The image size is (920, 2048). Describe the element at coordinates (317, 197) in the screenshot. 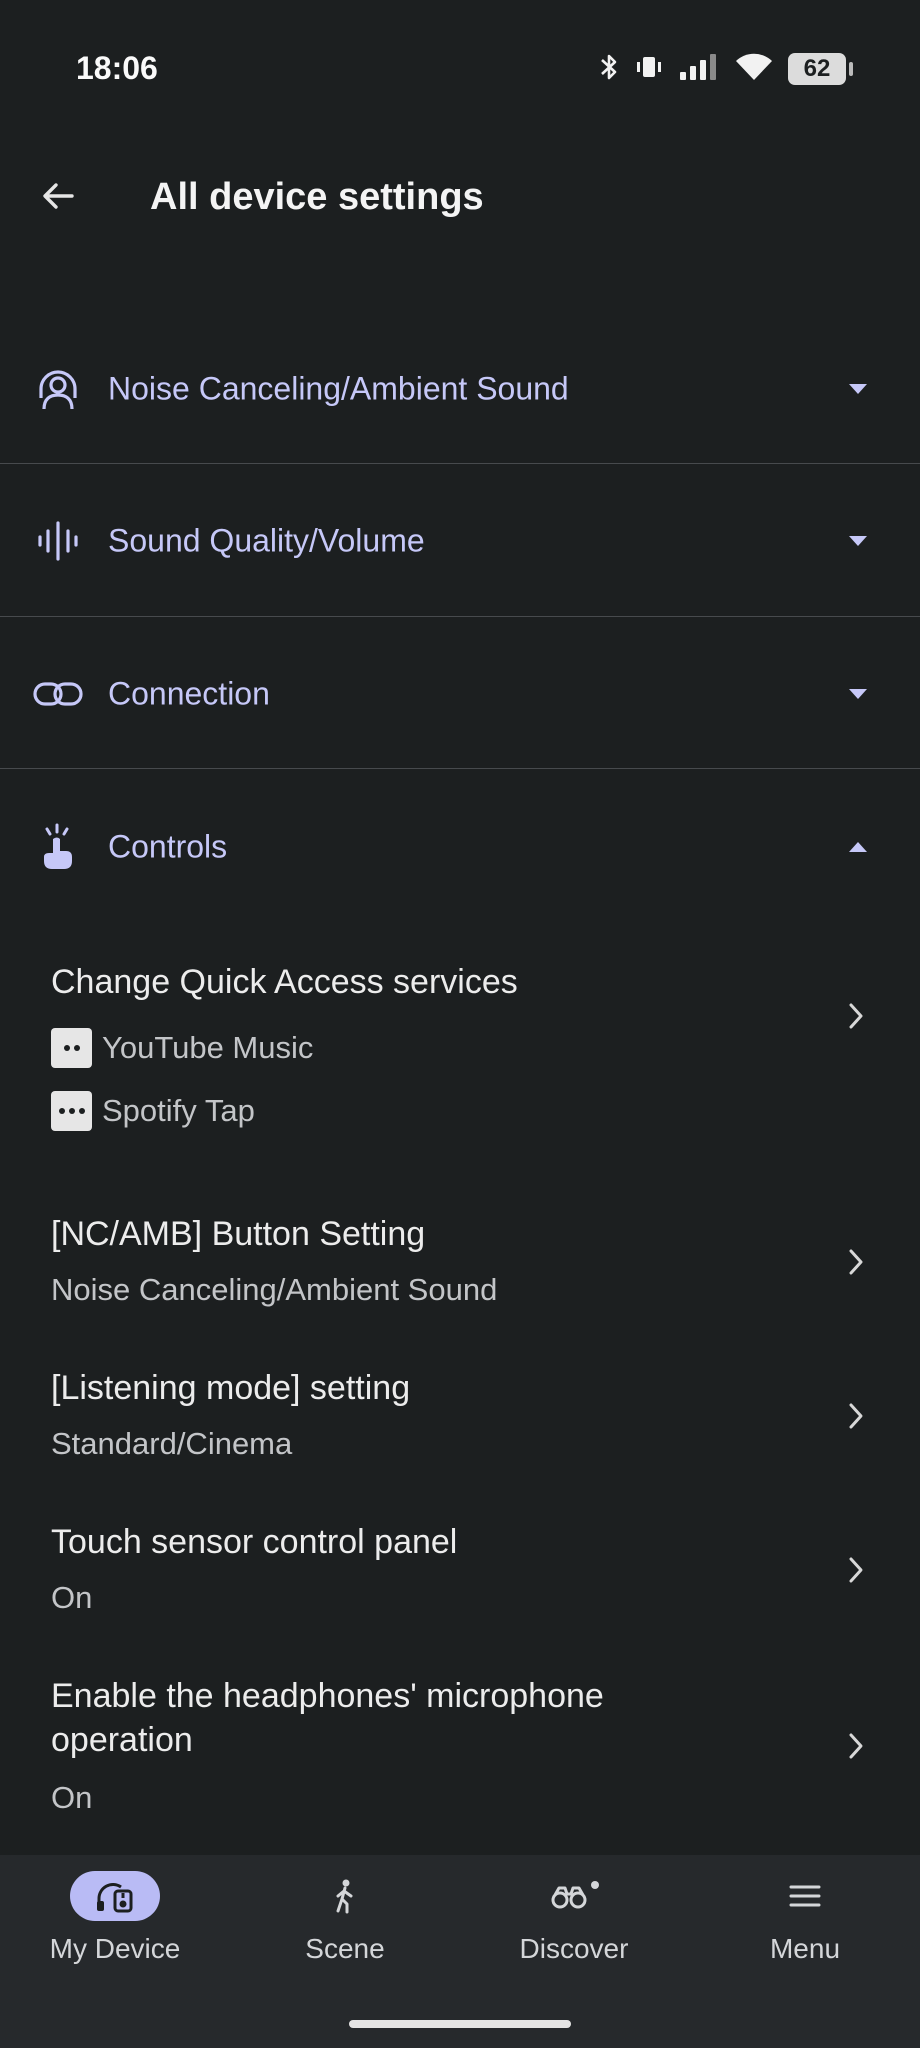

I see `page-title: All device settings` at that location.